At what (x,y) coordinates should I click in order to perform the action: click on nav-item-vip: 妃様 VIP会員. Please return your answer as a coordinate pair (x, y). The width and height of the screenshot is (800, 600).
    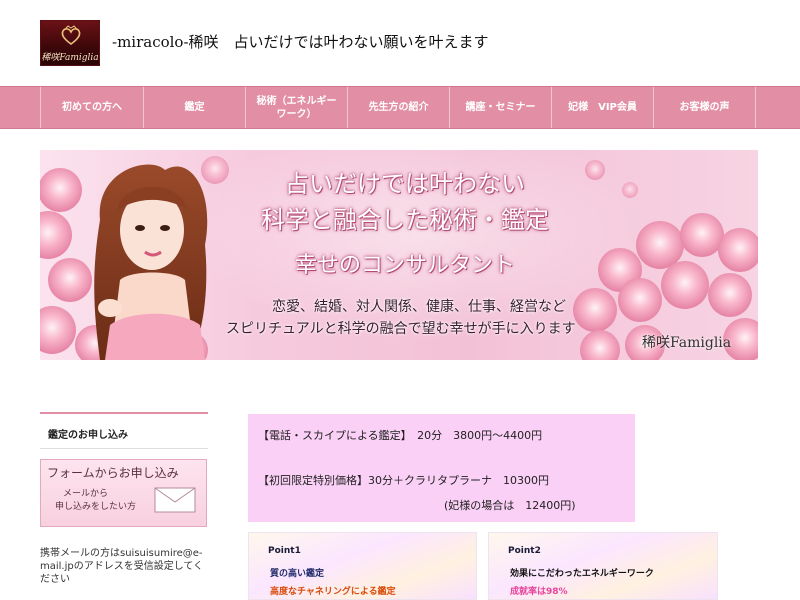
    Looking at the image, I should click on (603, 107).